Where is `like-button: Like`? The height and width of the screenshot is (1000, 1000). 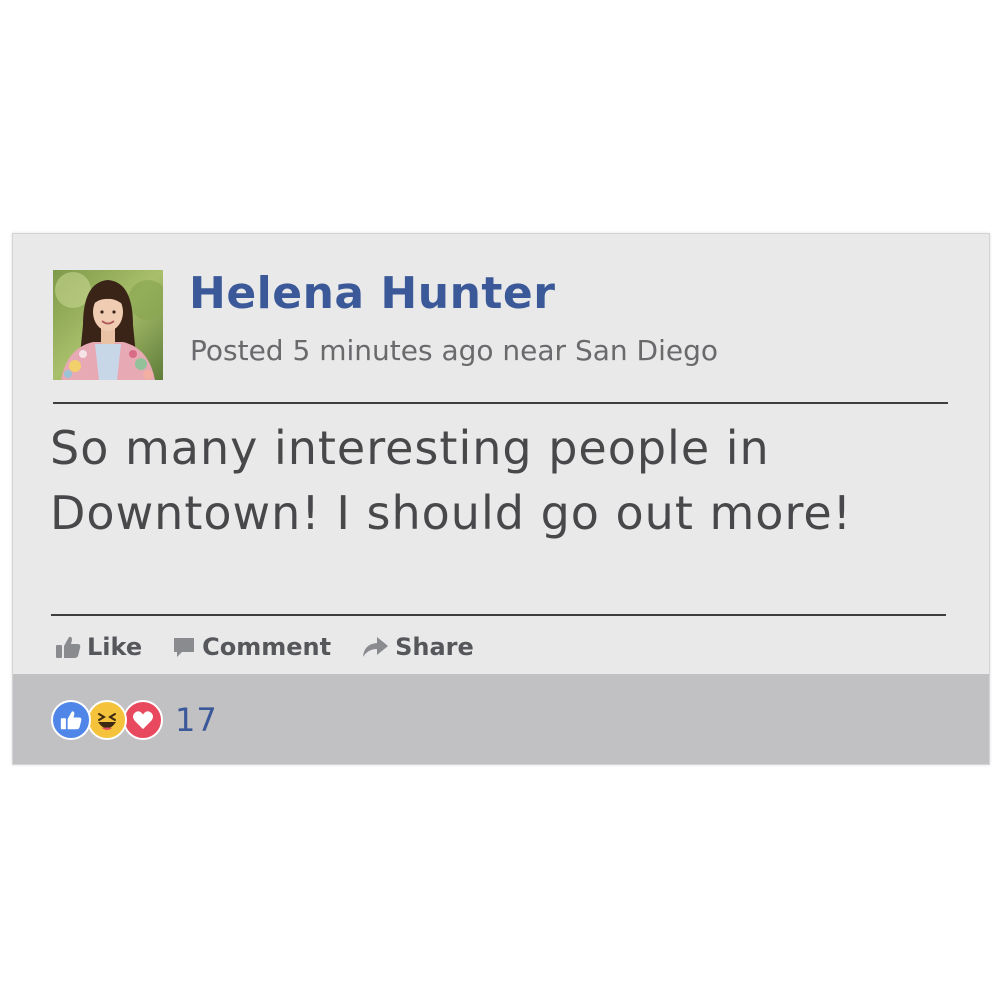
like-button: Like is located at coordinates (98, 647).